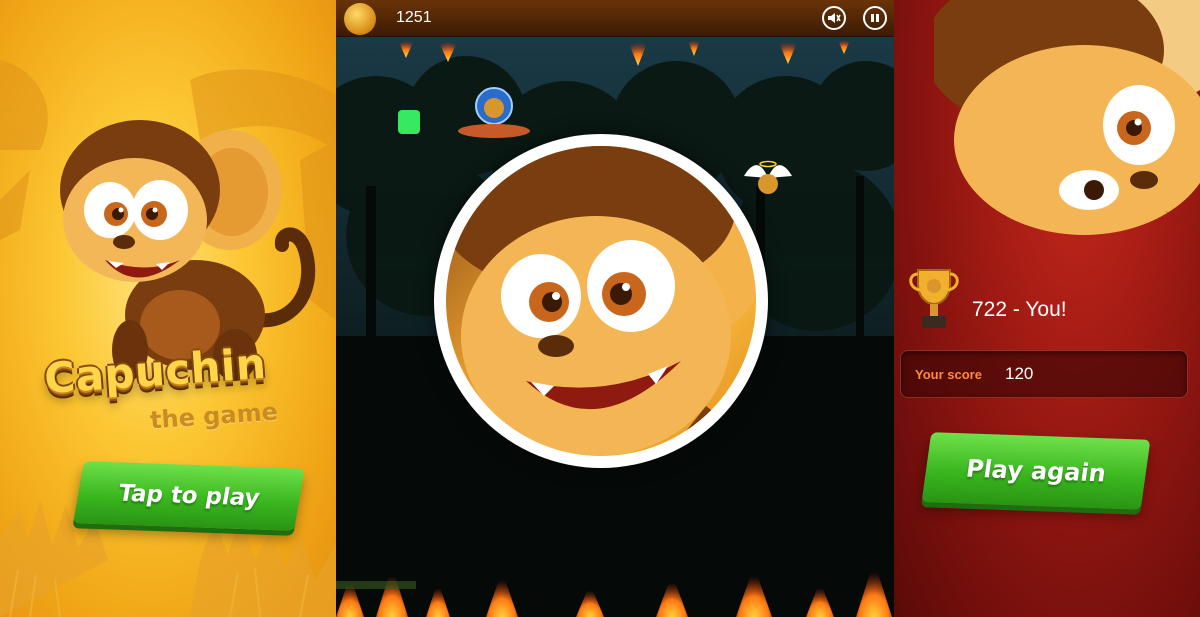  Describe the element at coordinates (834, 18) in the screenshot. I see `mute-sound-icon` at that location.